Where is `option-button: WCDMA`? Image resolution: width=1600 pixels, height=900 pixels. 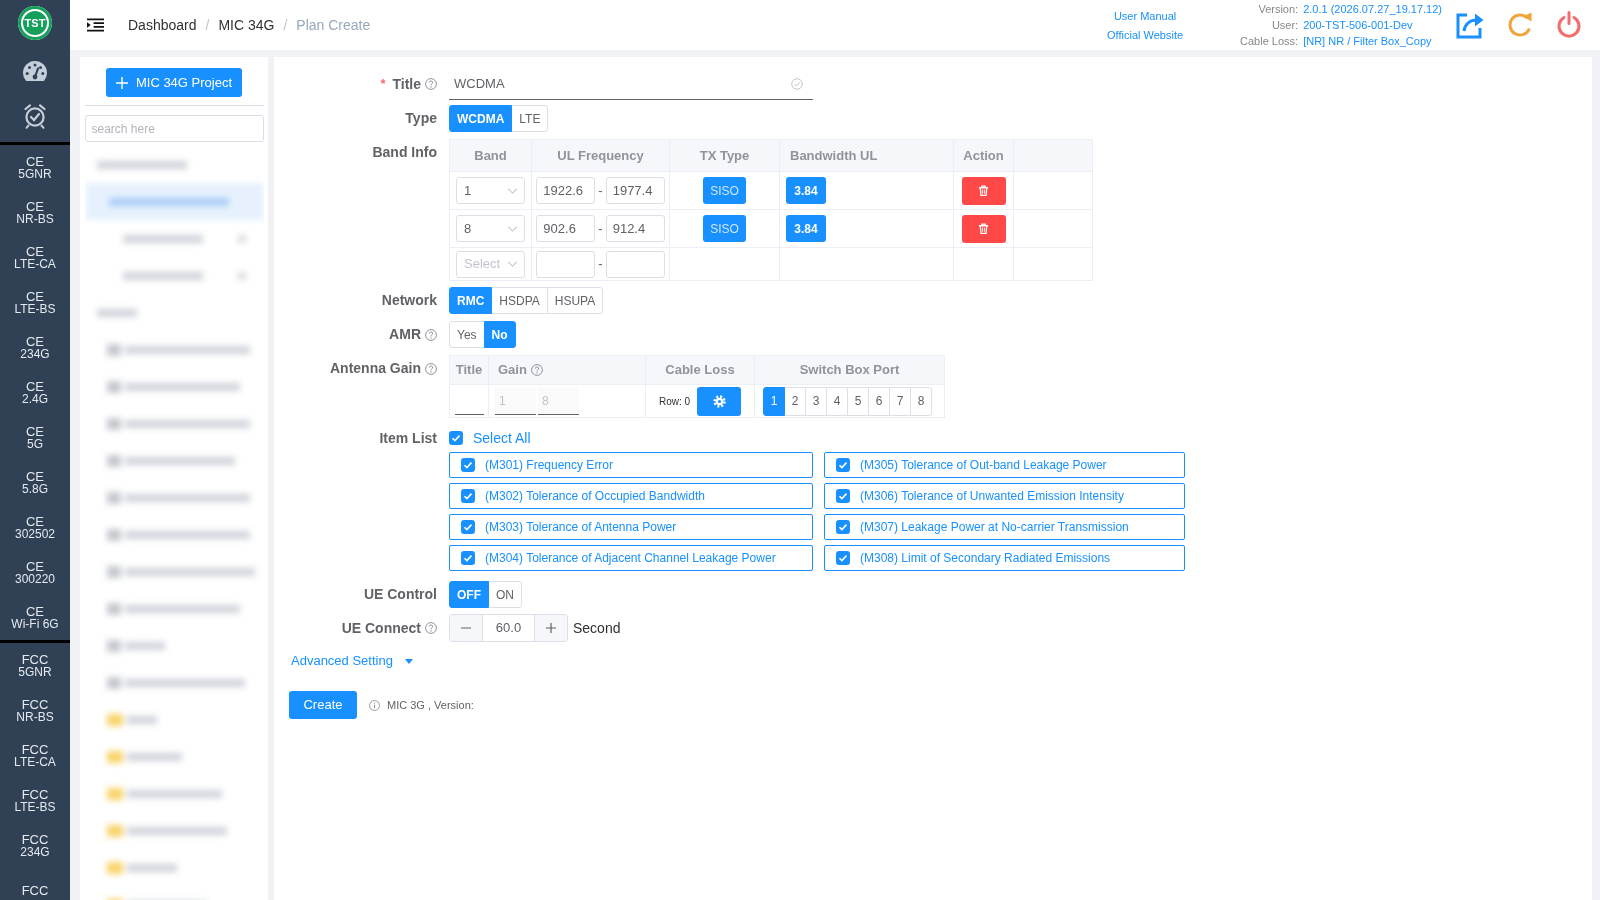
option-button: WCDMA is located at coordinates (481, 118).